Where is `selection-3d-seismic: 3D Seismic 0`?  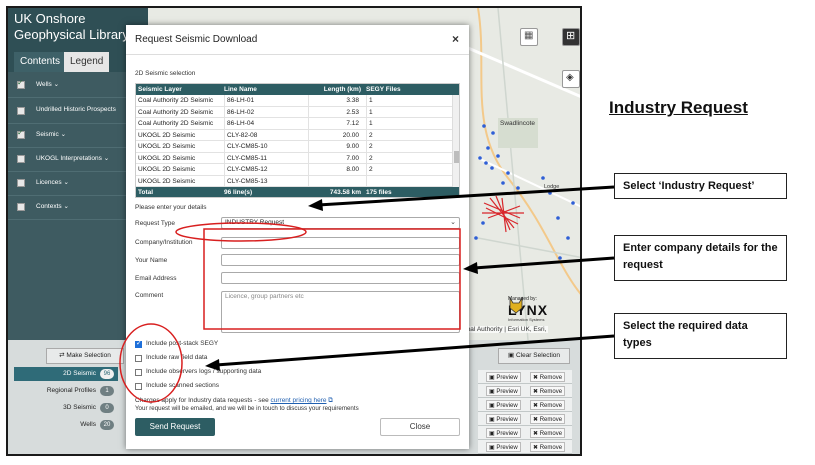
selection-3d-seismic: 3D Seismic 0 is located at coordinates (66, 408).